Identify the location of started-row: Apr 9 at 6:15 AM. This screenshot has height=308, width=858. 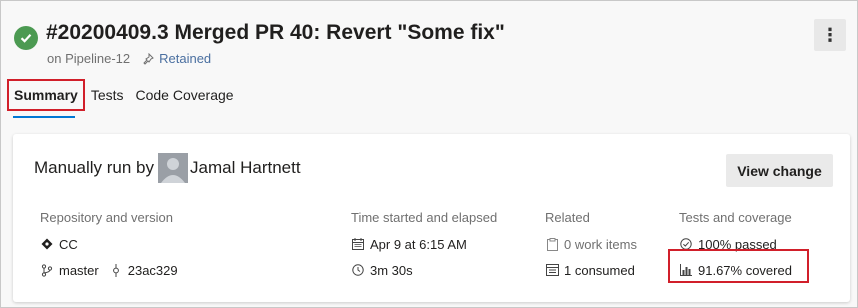
(424, 244).